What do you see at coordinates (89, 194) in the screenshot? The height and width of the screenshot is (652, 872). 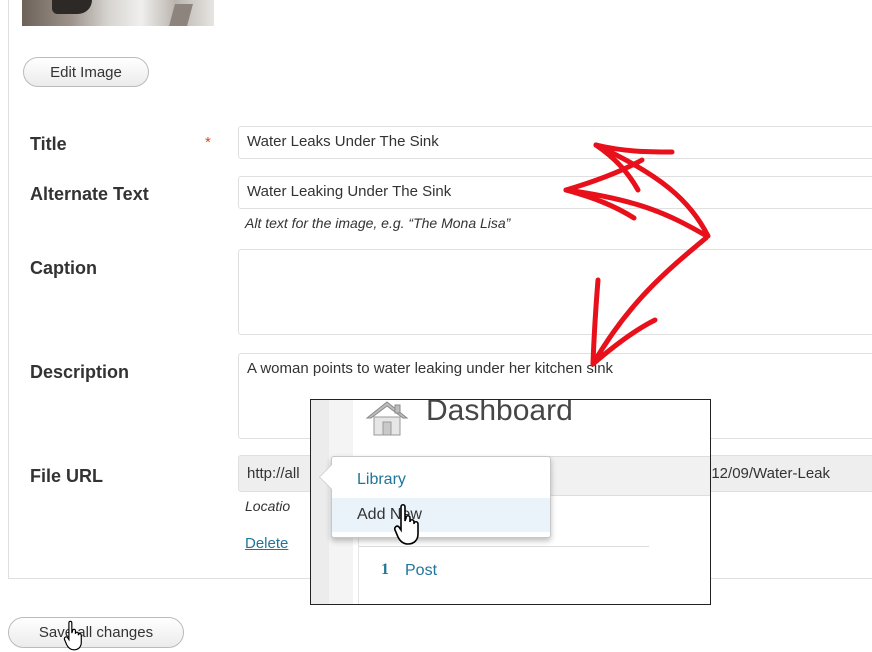 I see `alt-text-label: Alternate Text` at bounding box center [89, 194].